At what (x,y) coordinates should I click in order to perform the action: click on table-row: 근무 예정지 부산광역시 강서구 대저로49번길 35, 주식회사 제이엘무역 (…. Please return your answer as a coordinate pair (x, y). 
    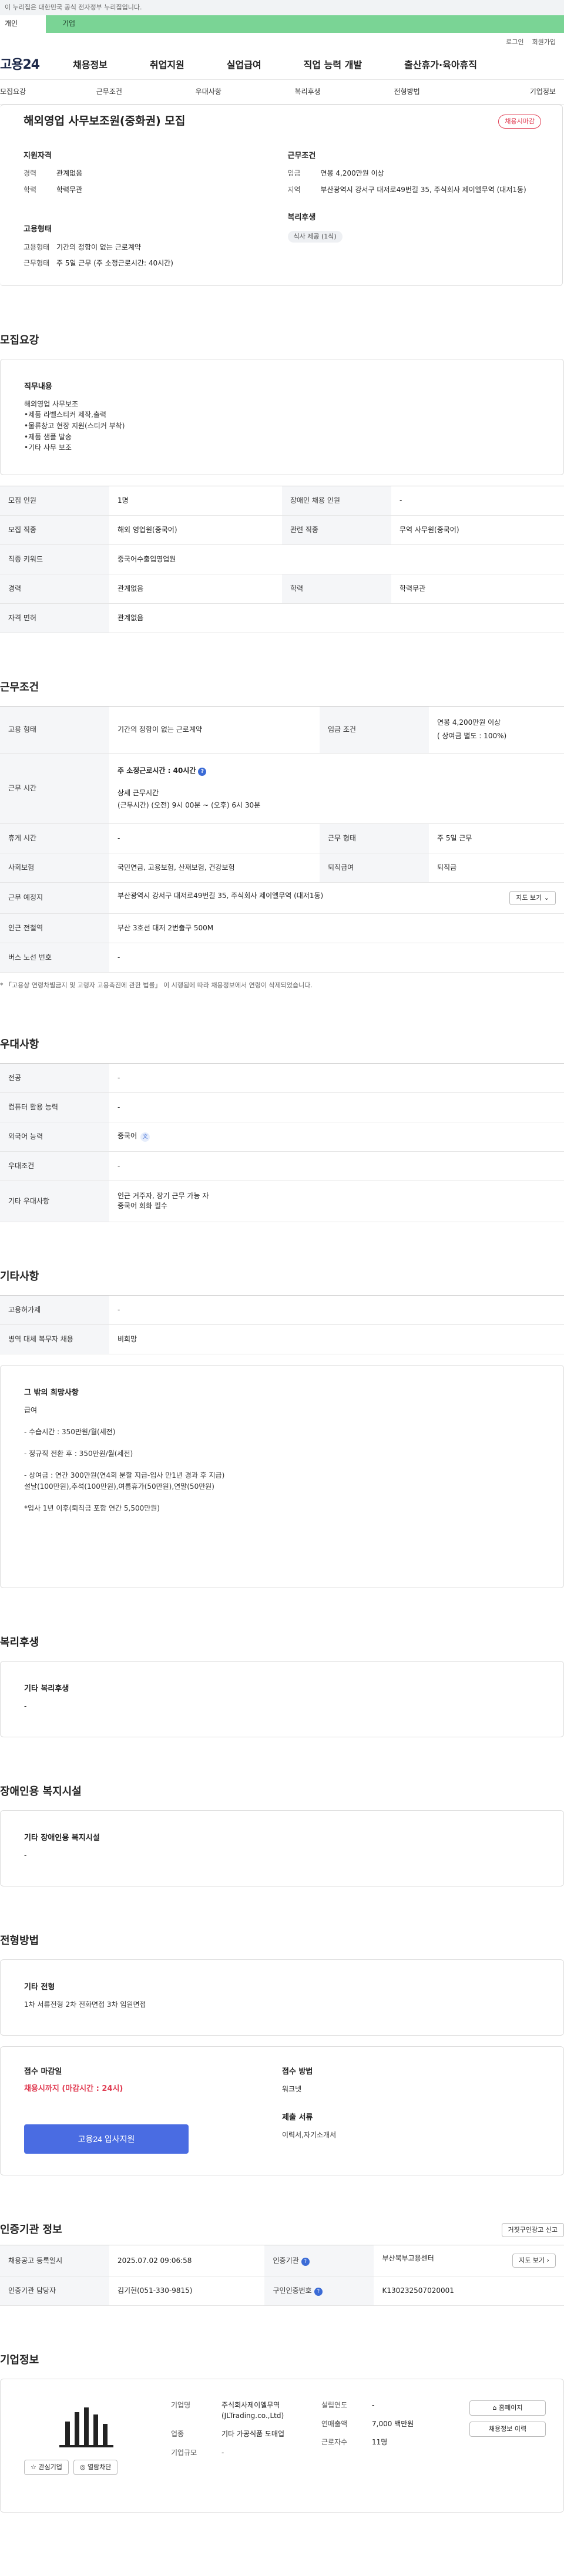
    Looking at the image, I should click on (282, 898).